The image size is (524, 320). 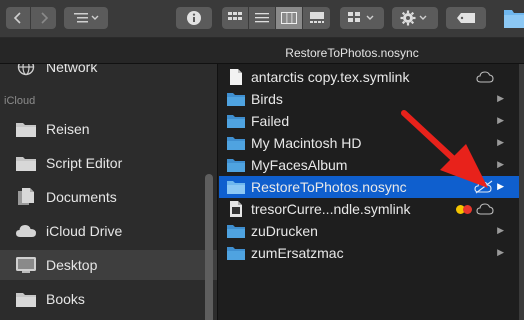 I want to click on file-name: zumErsatzmac, so click(x=297, y=253).